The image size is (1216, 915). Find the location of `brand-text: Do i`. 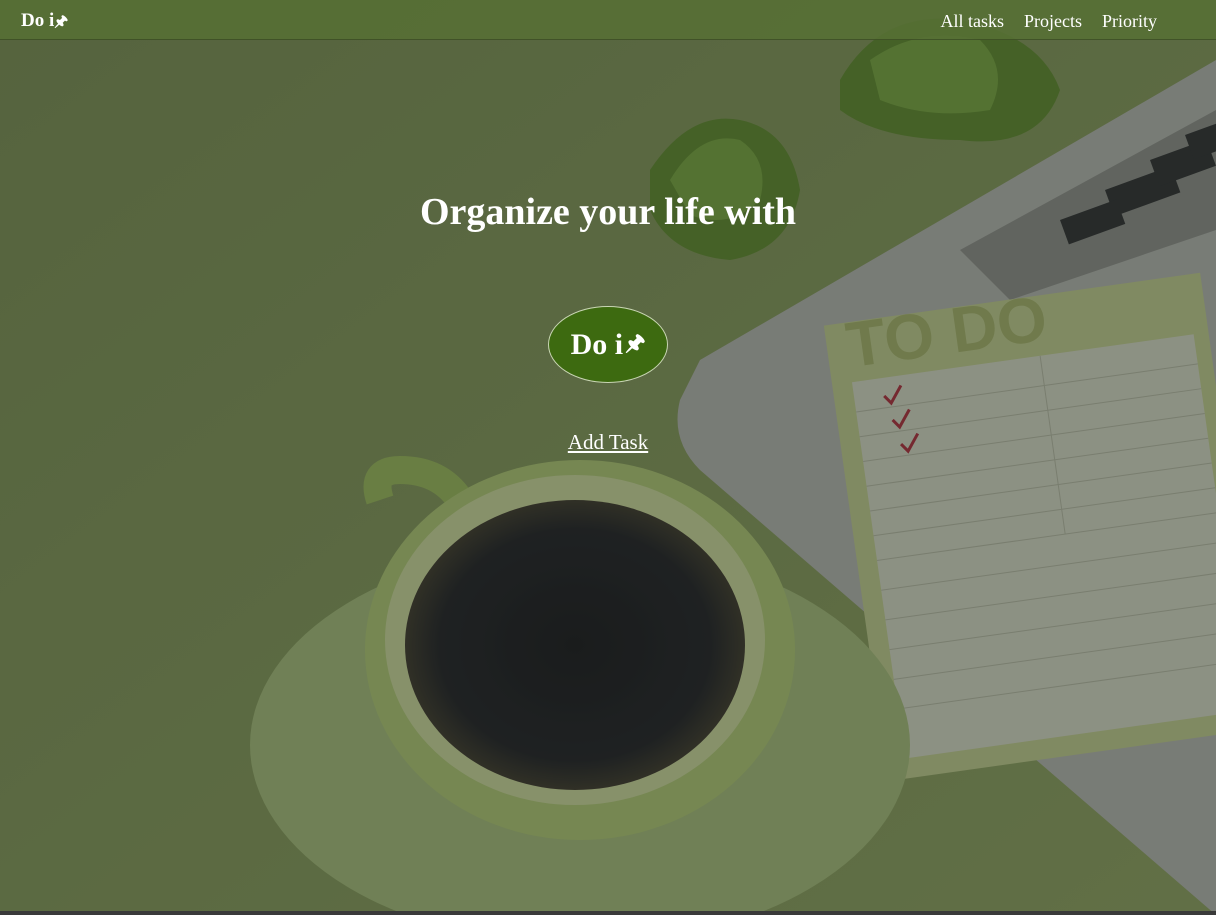

brand-text: Do i is located at coordinates (38, 20).